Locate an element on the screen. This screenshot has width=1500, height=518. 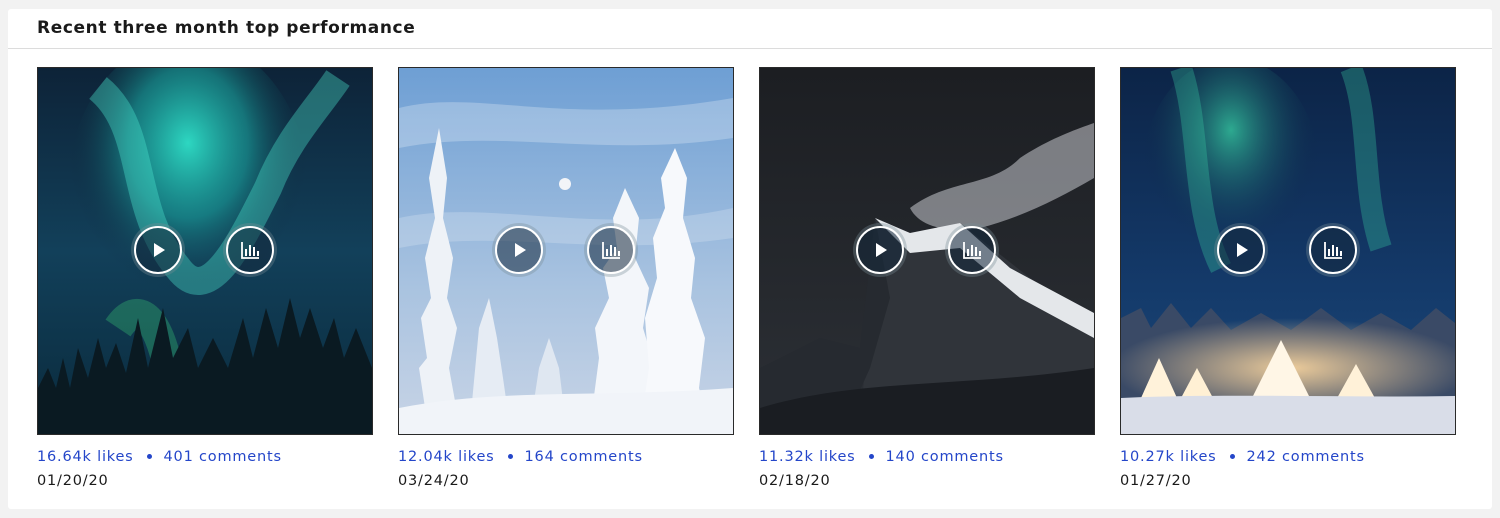
comments-count: 164 comments is located at coordinates (584, 457).